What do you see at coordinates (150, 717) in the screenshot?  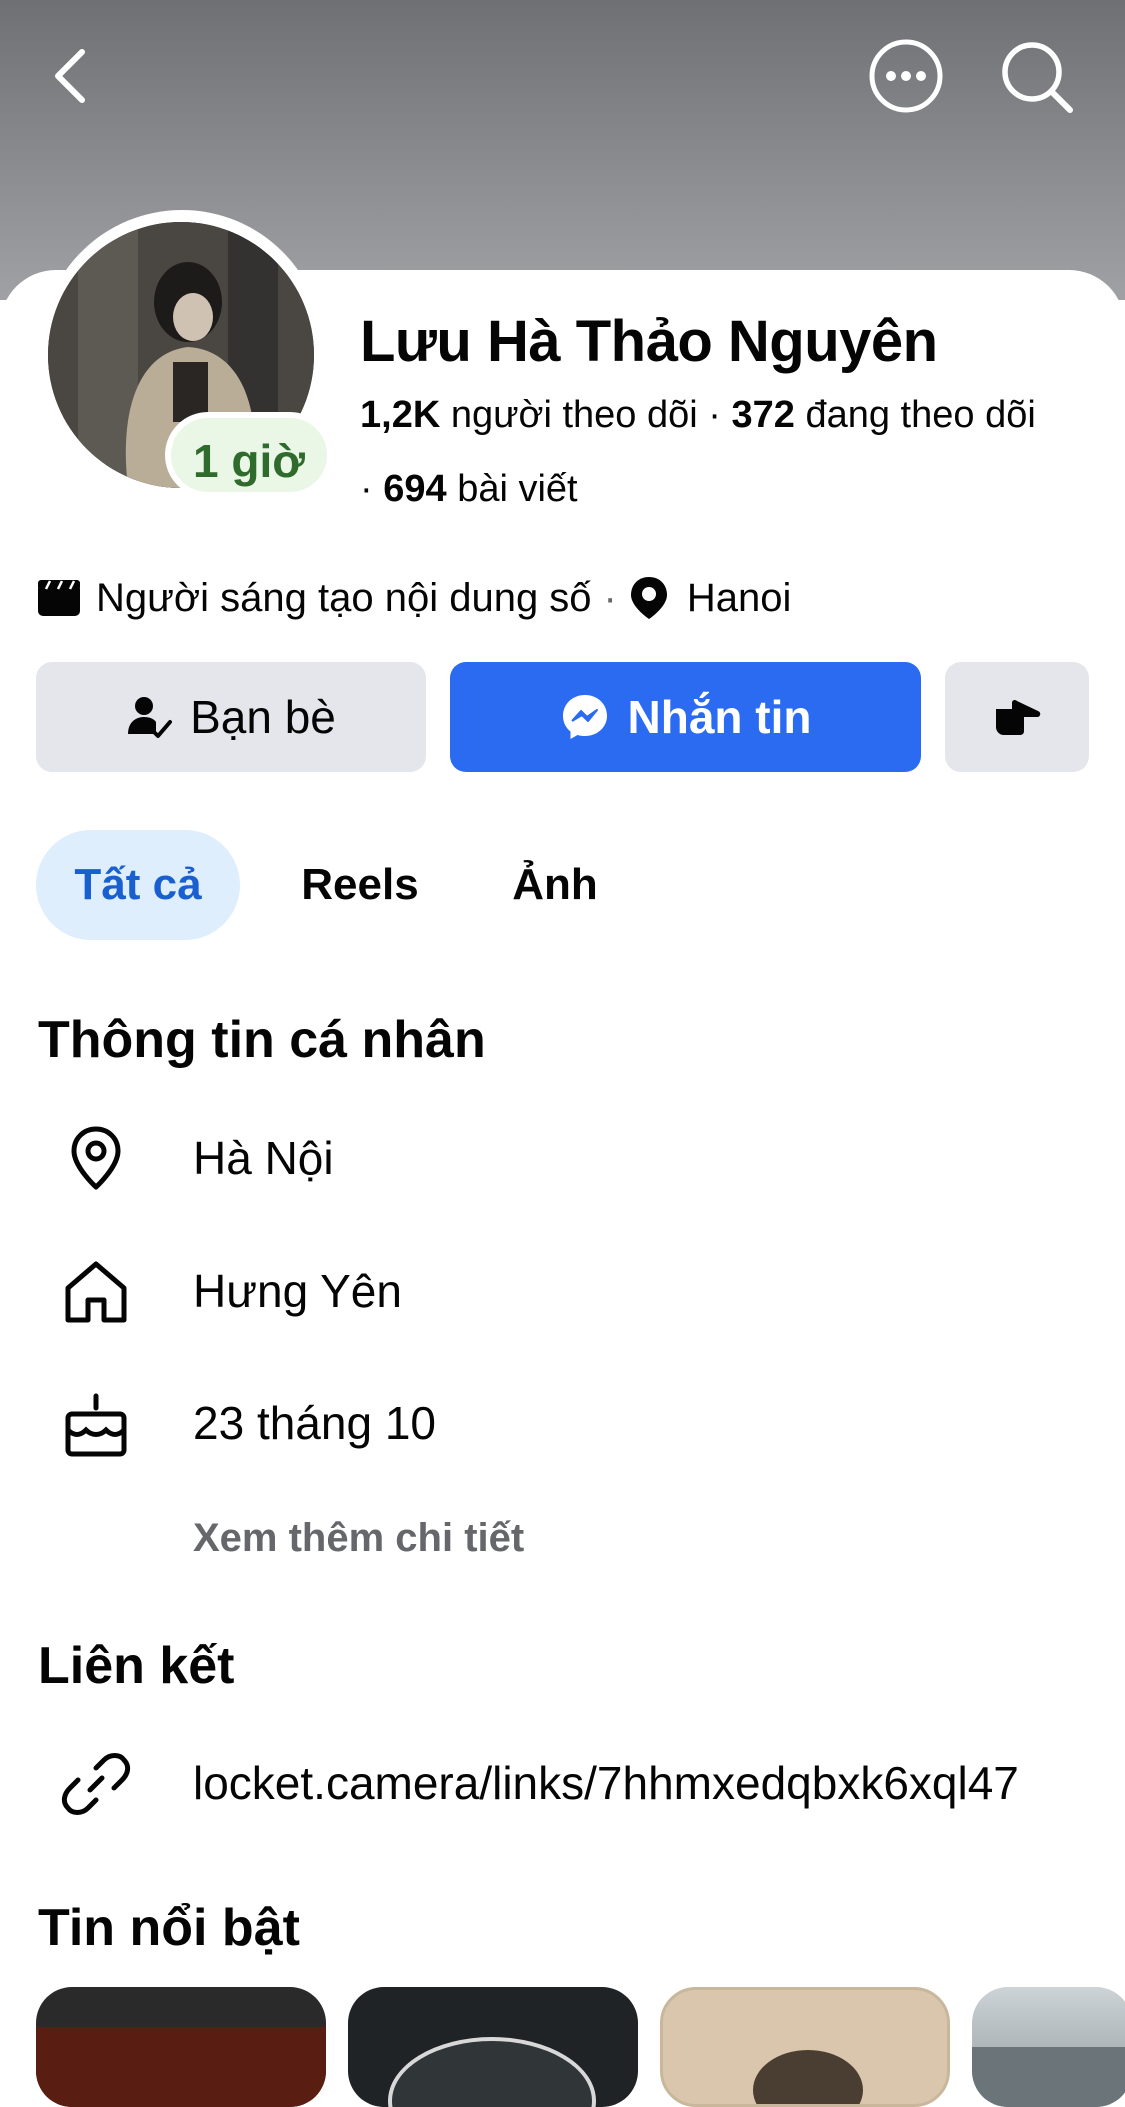 I see `friend-check-icon` at bounding box center [150, 717].